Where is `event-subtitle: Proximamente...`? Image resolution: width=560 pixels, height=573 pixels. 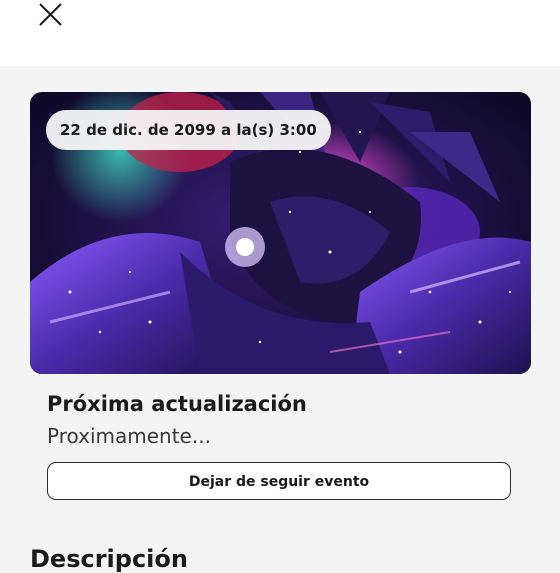 event-subtitle: Proximamente... is located at coordinates (129, 436).